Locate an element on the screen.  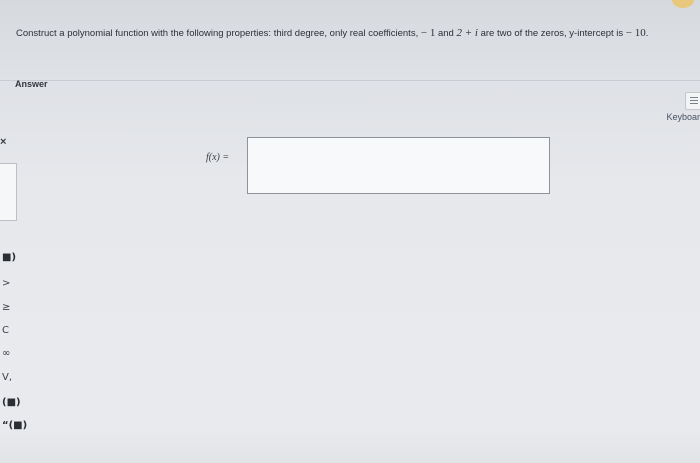
zero-2: 2 + i is located at coordinates (466, 33).